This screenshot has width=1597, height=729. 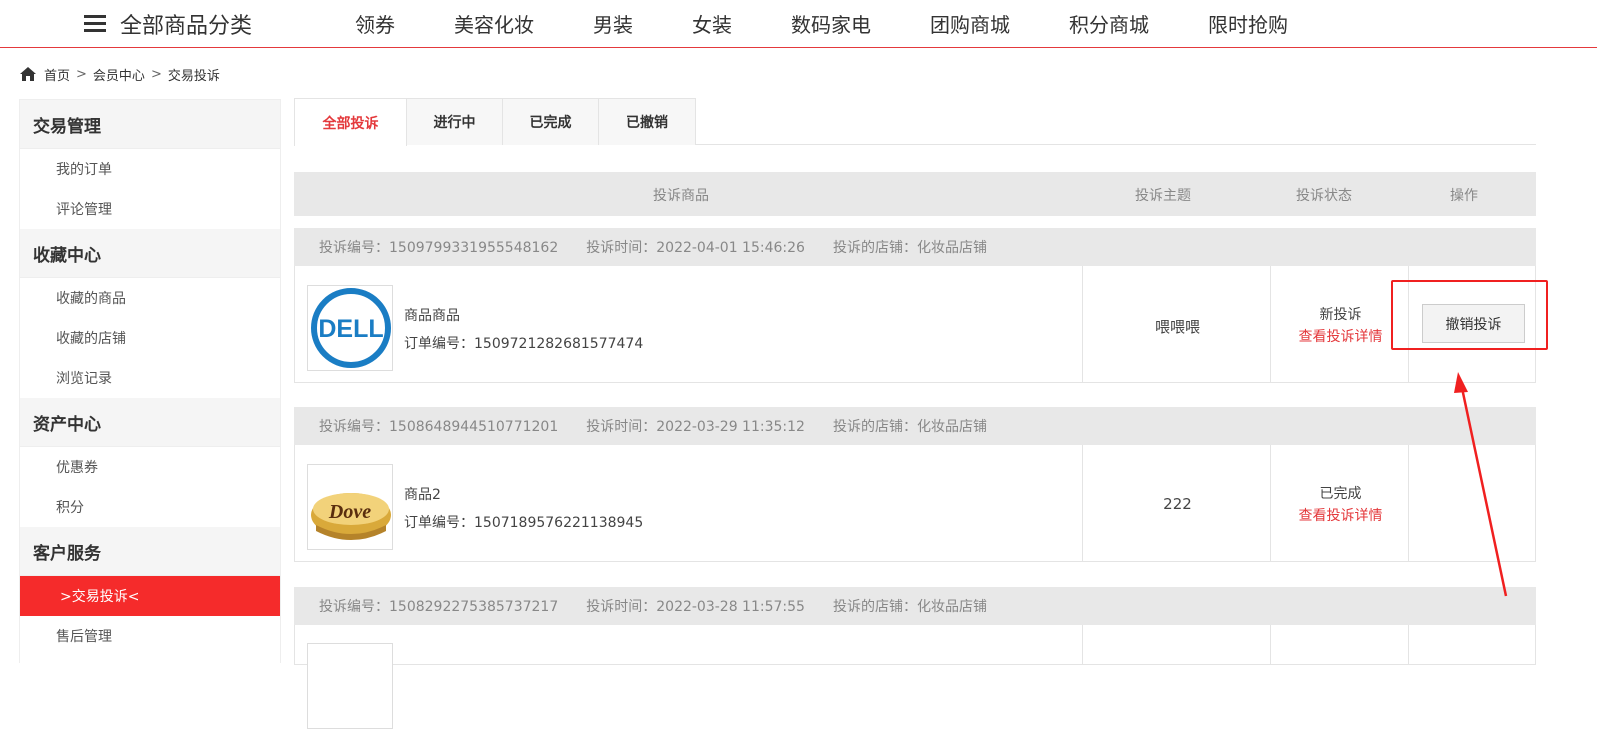 What do you see at coordinates (150, 467) in the screenshot?
I see `sidebar-item-coupons: 优惠券` at bounding box center [150, 467].